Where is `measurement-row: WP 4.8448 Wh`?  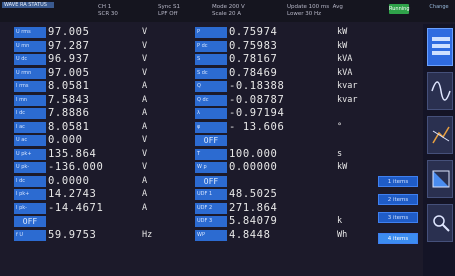 measurement-row: WP 4.8448 Wh is located at coordinates (287, 236).